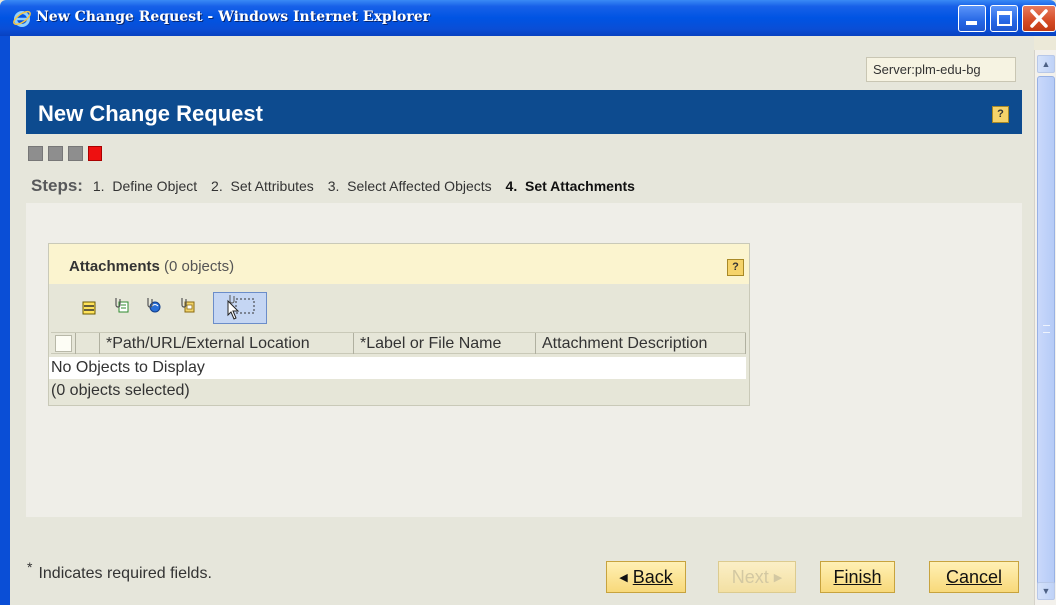  I want to click on close-icon, so click(1039, 18).